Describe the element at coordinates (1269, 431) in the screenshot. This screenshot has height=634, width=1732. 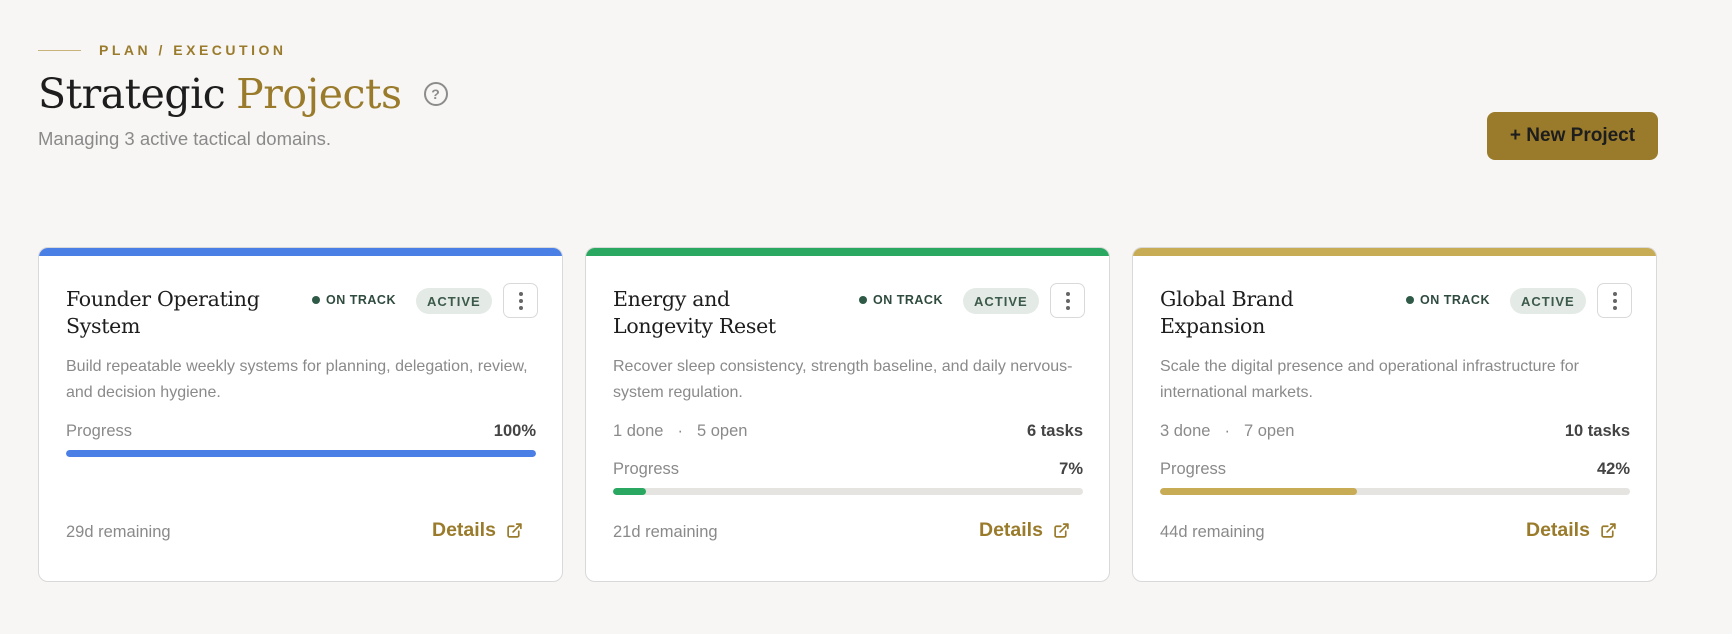
I see `open-count: 7 open` at that location.